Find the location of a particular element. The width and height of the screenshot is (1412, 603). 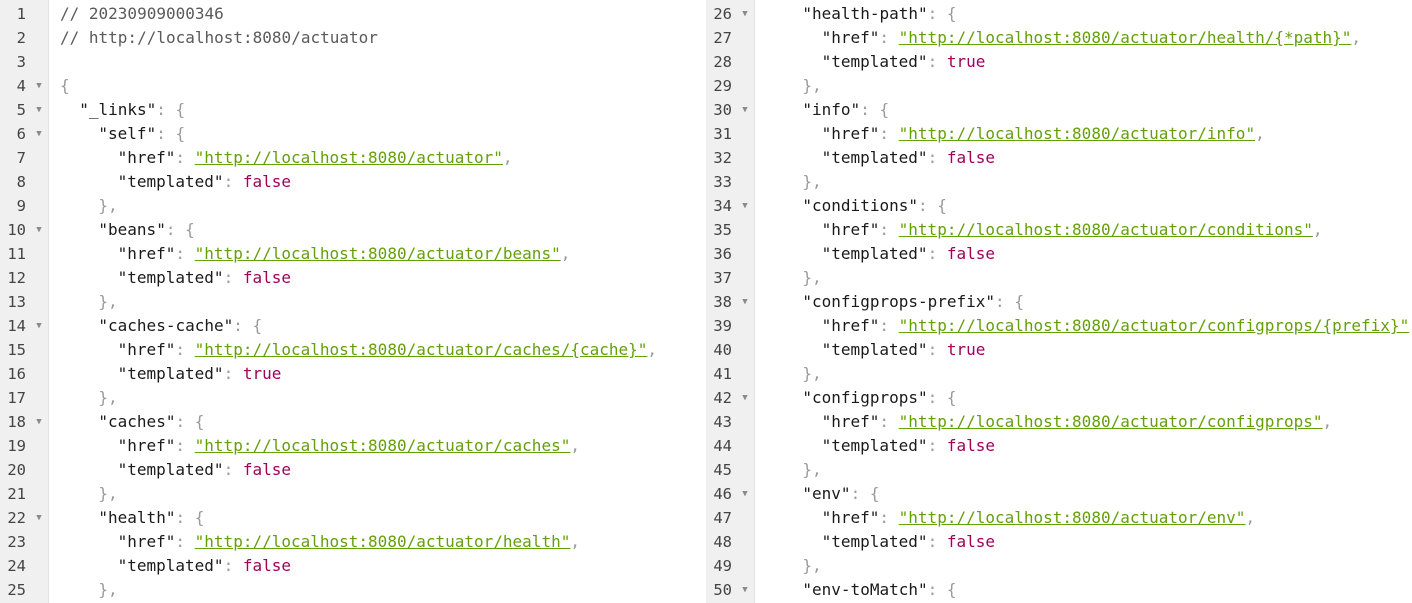

code-line: 26 ▼ "health-path": { is located at coordinates (1059, 14).